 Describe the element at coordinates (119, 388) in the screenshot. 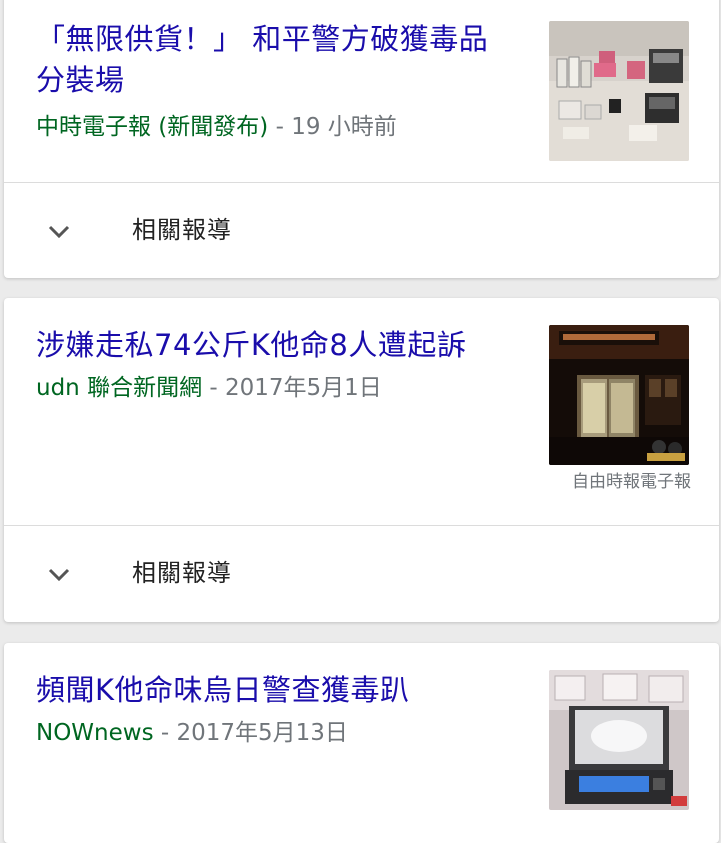

I see `story-source: udn 聯合新聞網` at that location.